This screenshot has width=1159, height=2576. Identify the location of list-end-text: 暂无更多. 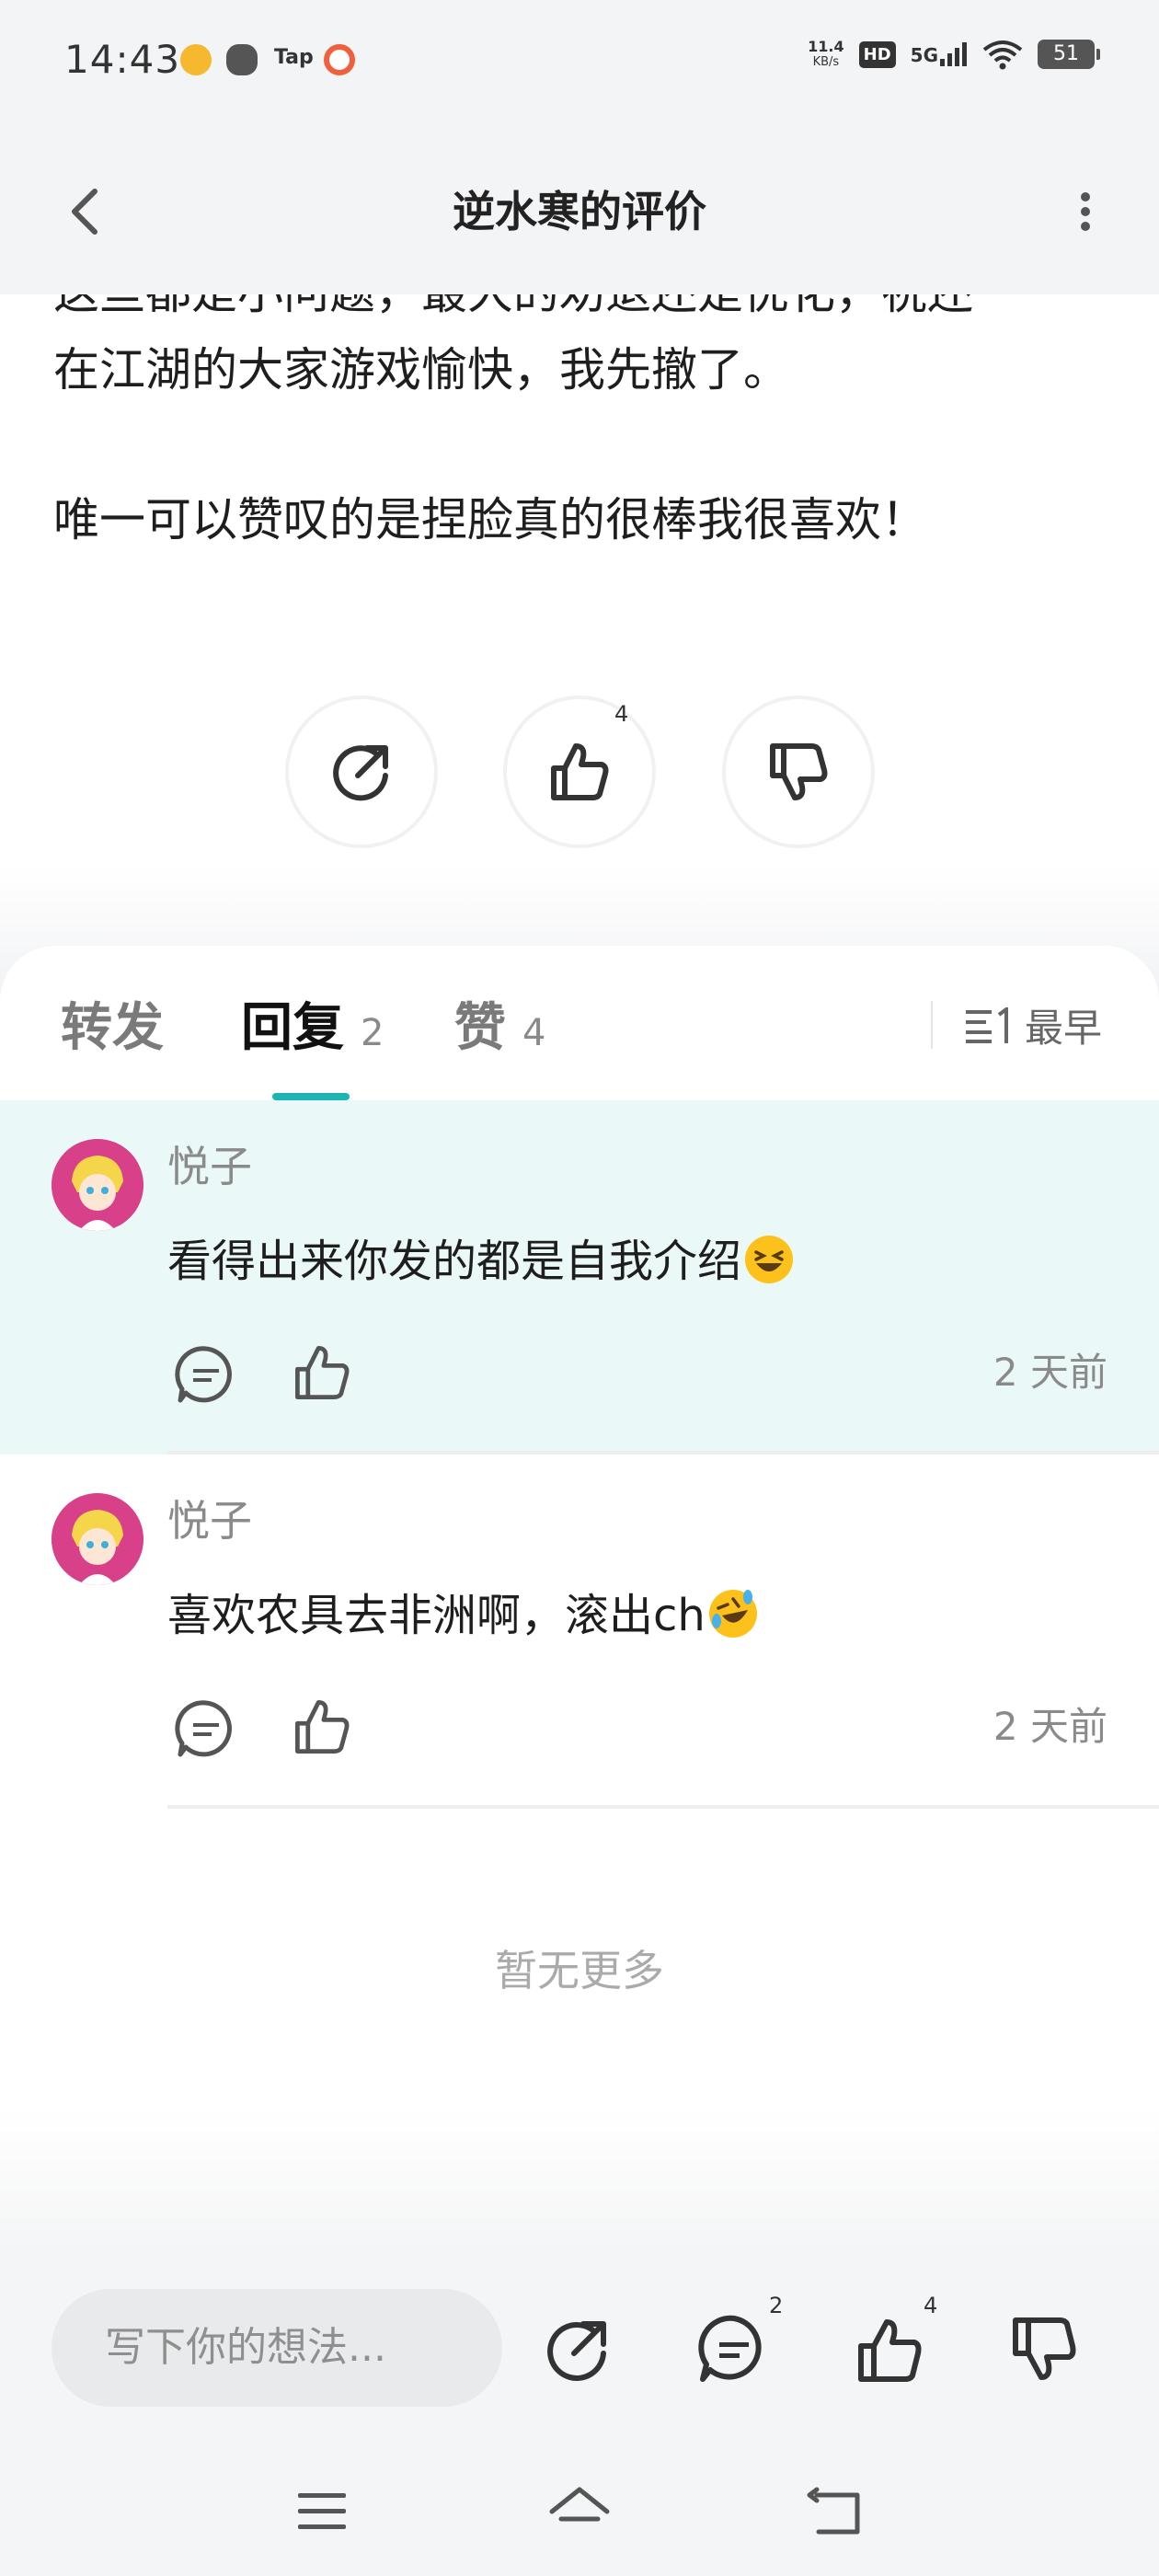
(579, 1970).